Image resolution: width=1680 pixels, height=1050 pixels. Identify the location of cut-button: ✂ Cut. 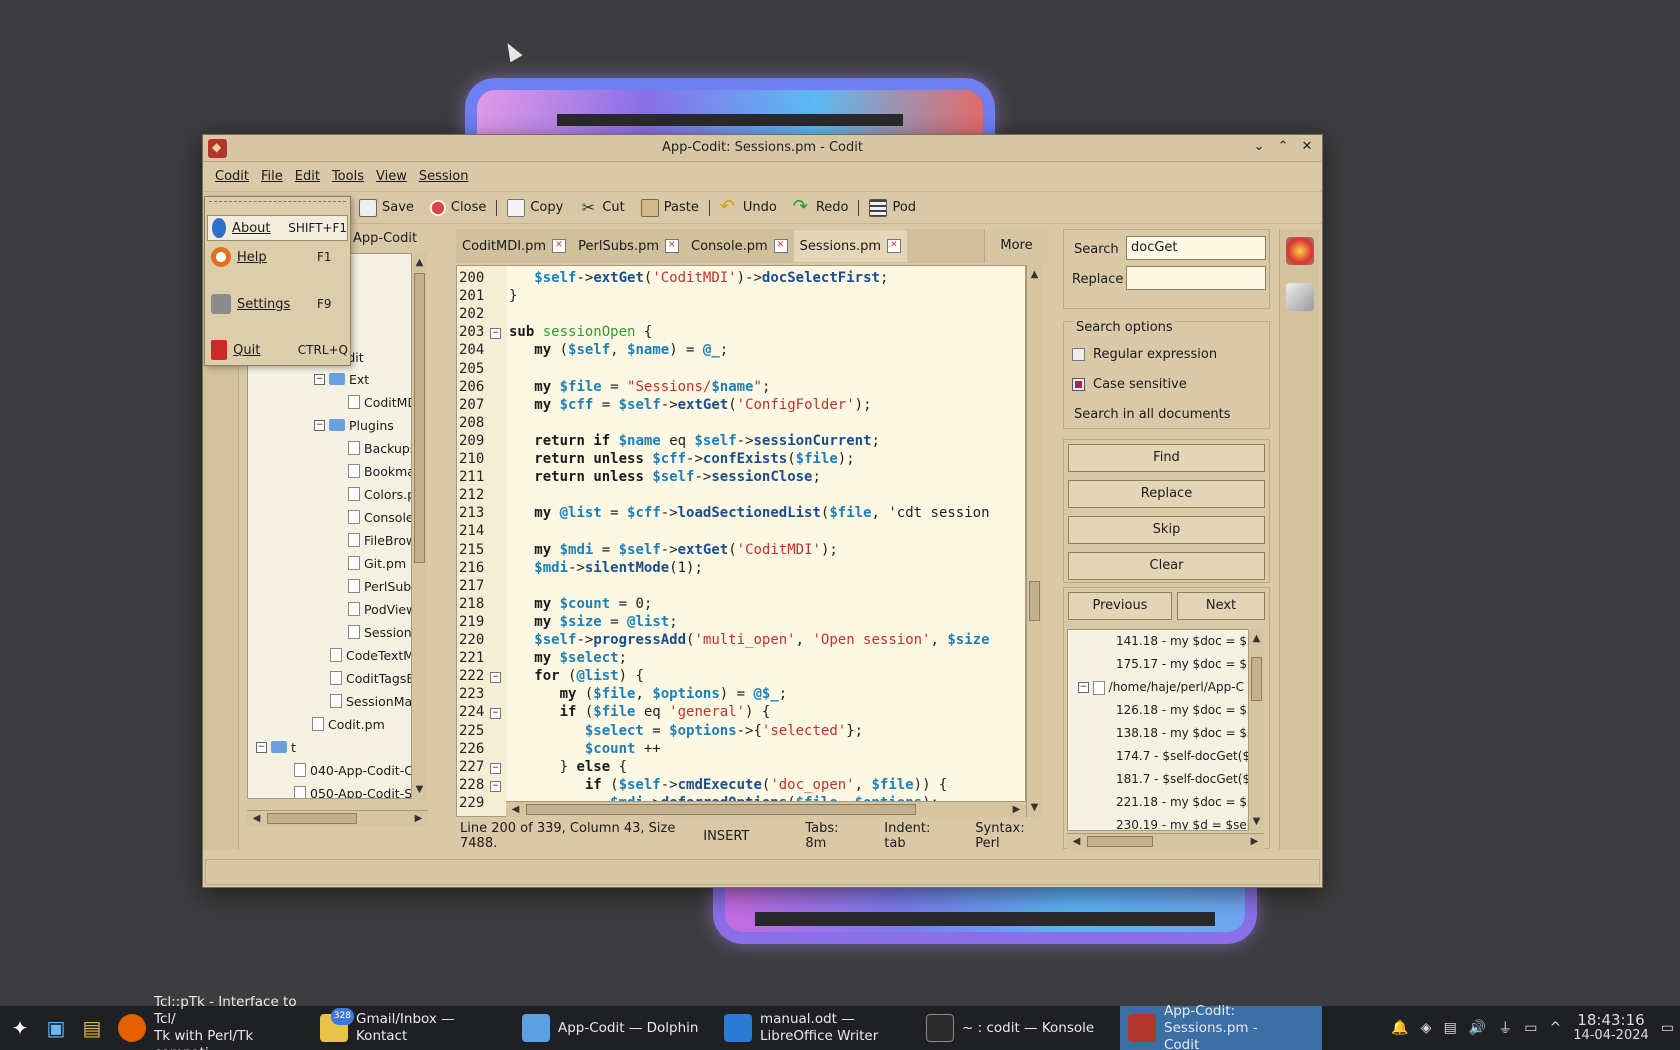
(601, 208).